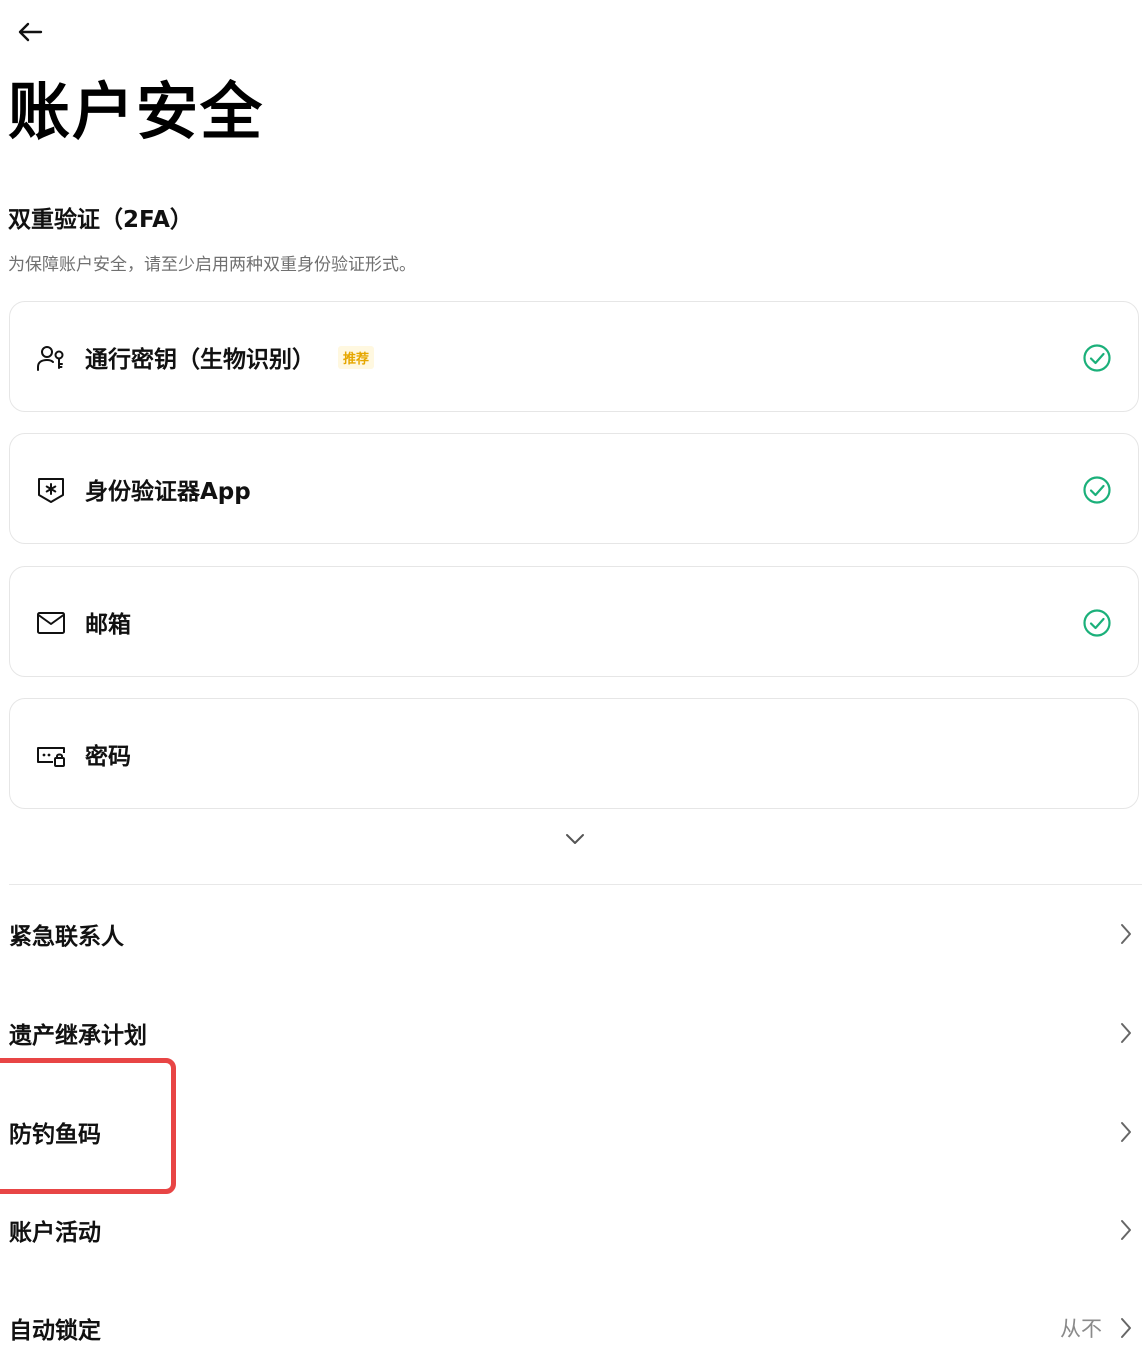 The width and height of the screenshot is (1144, 1363). What do you see at coordinates (572, 1033) in the screenshot?
I see `settings-row-inheritance-plan: 遗产继承计划` at bounding box center [572, 1033].